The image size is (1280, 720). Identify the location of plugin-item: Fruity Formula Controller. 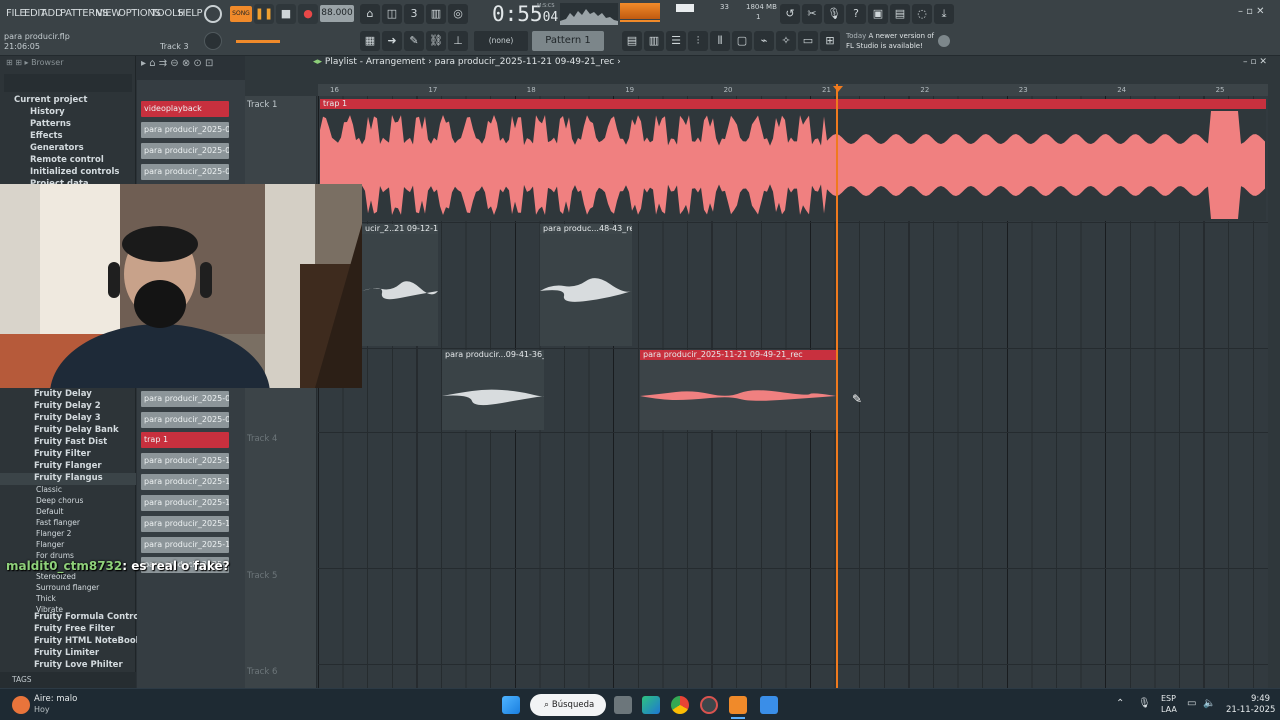
(77, 618).